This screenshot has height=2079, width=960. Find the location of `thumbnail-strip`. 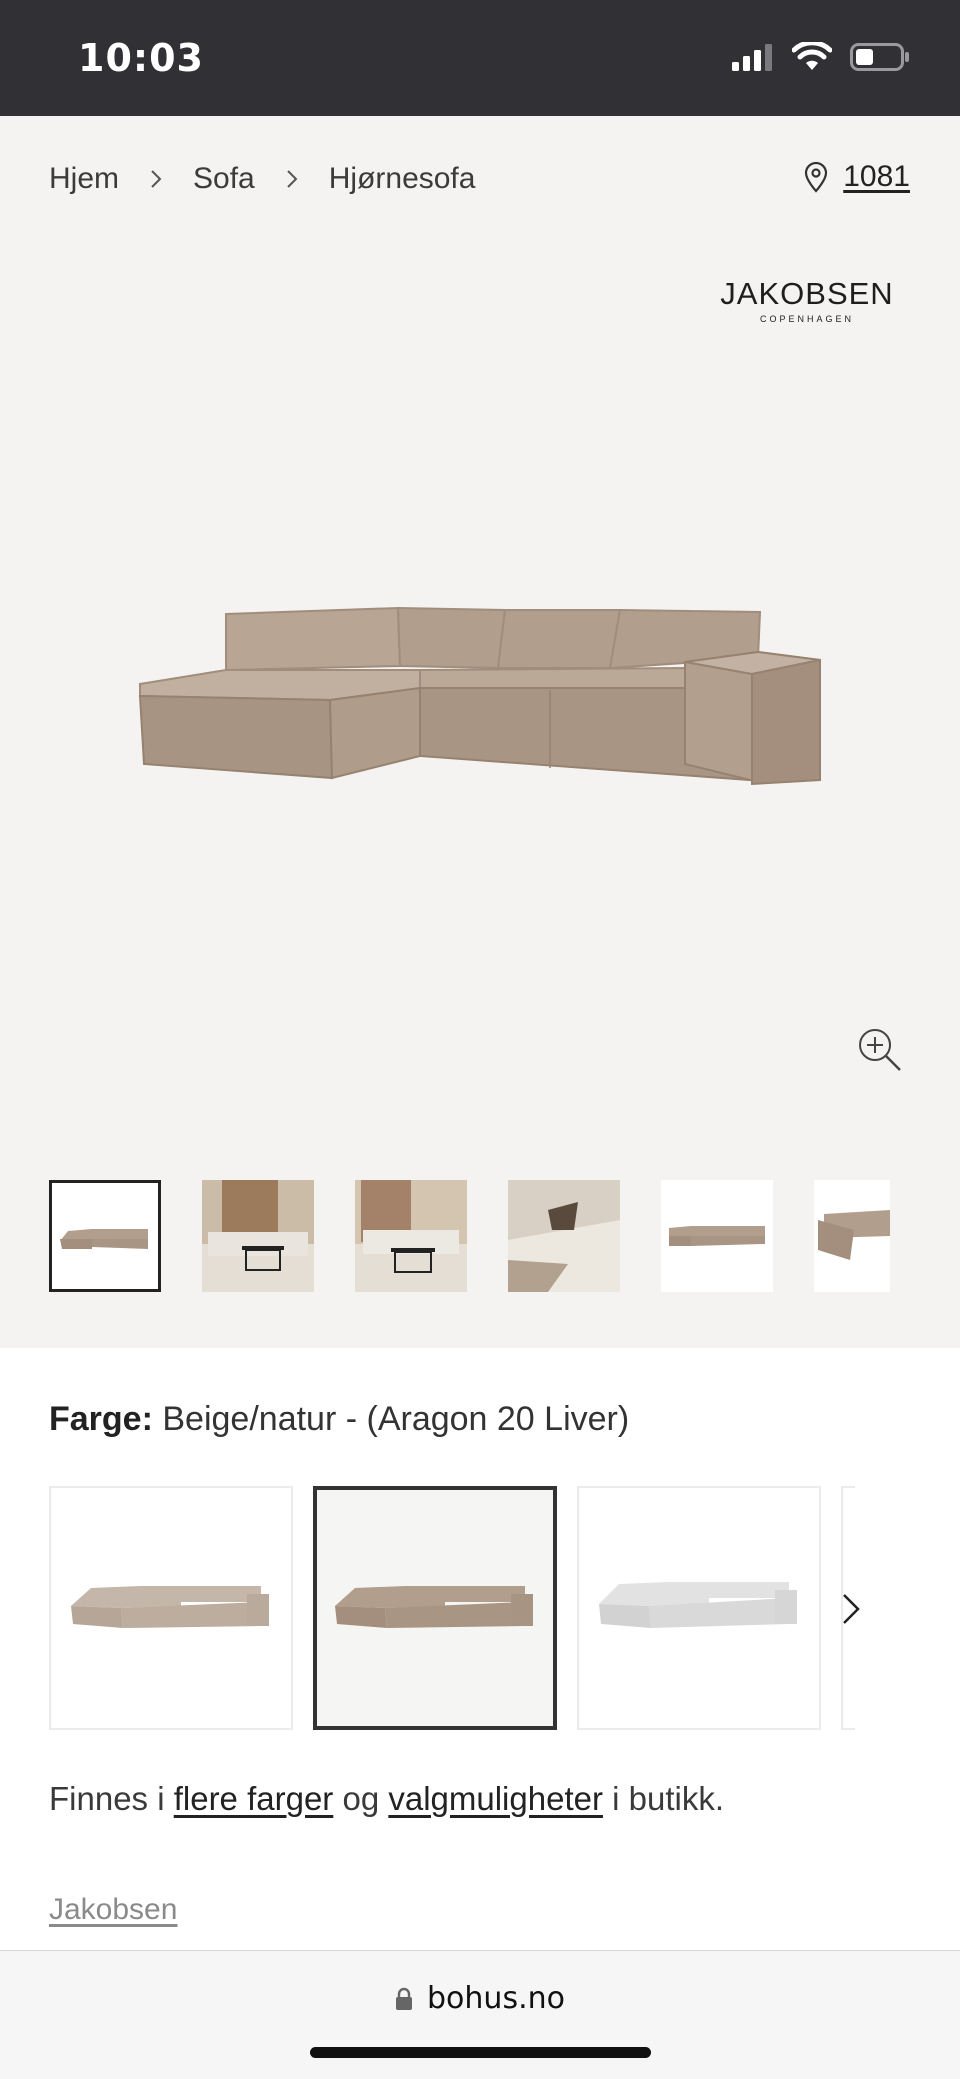

thumbnail-strip is located at coordinates (469, 1236).